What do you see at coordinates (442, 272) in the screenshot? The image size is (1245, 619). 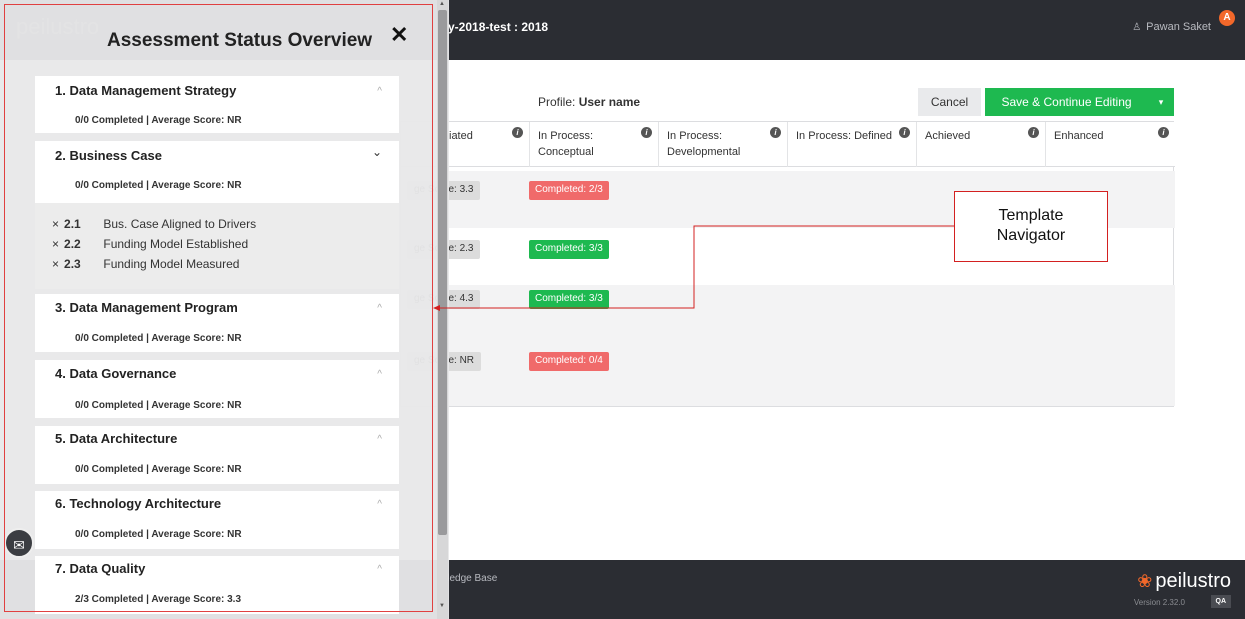 I see `scrollbar-thumb` at bounding box center [442, 272].